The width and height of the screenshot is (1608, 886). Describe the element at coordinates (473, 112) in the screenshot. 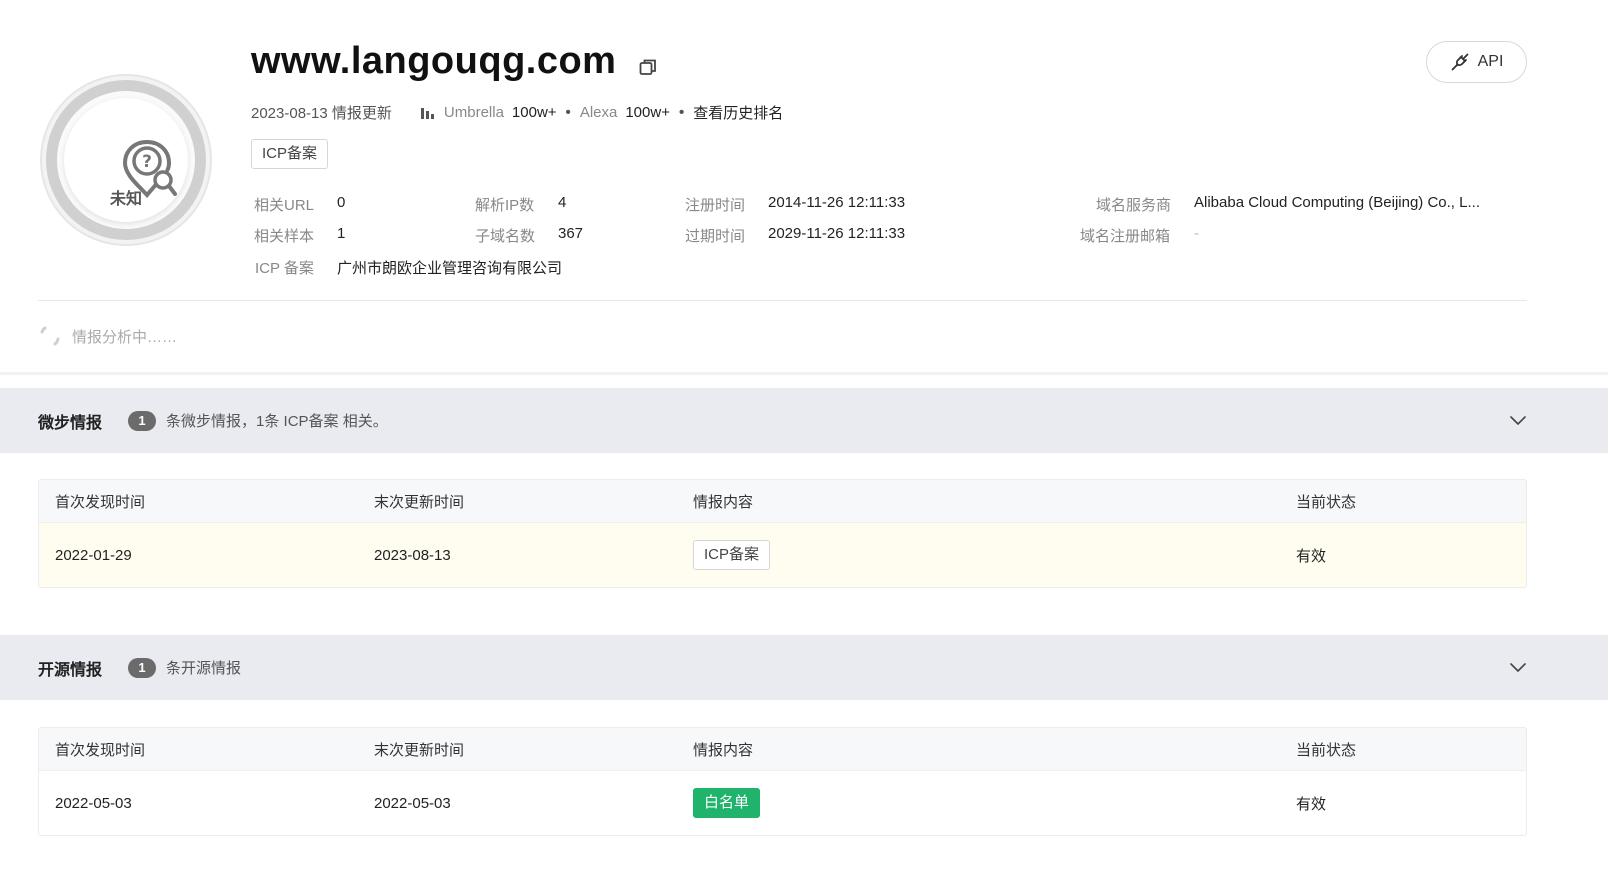

I see `umbrella-label: Umbrella` at that location.